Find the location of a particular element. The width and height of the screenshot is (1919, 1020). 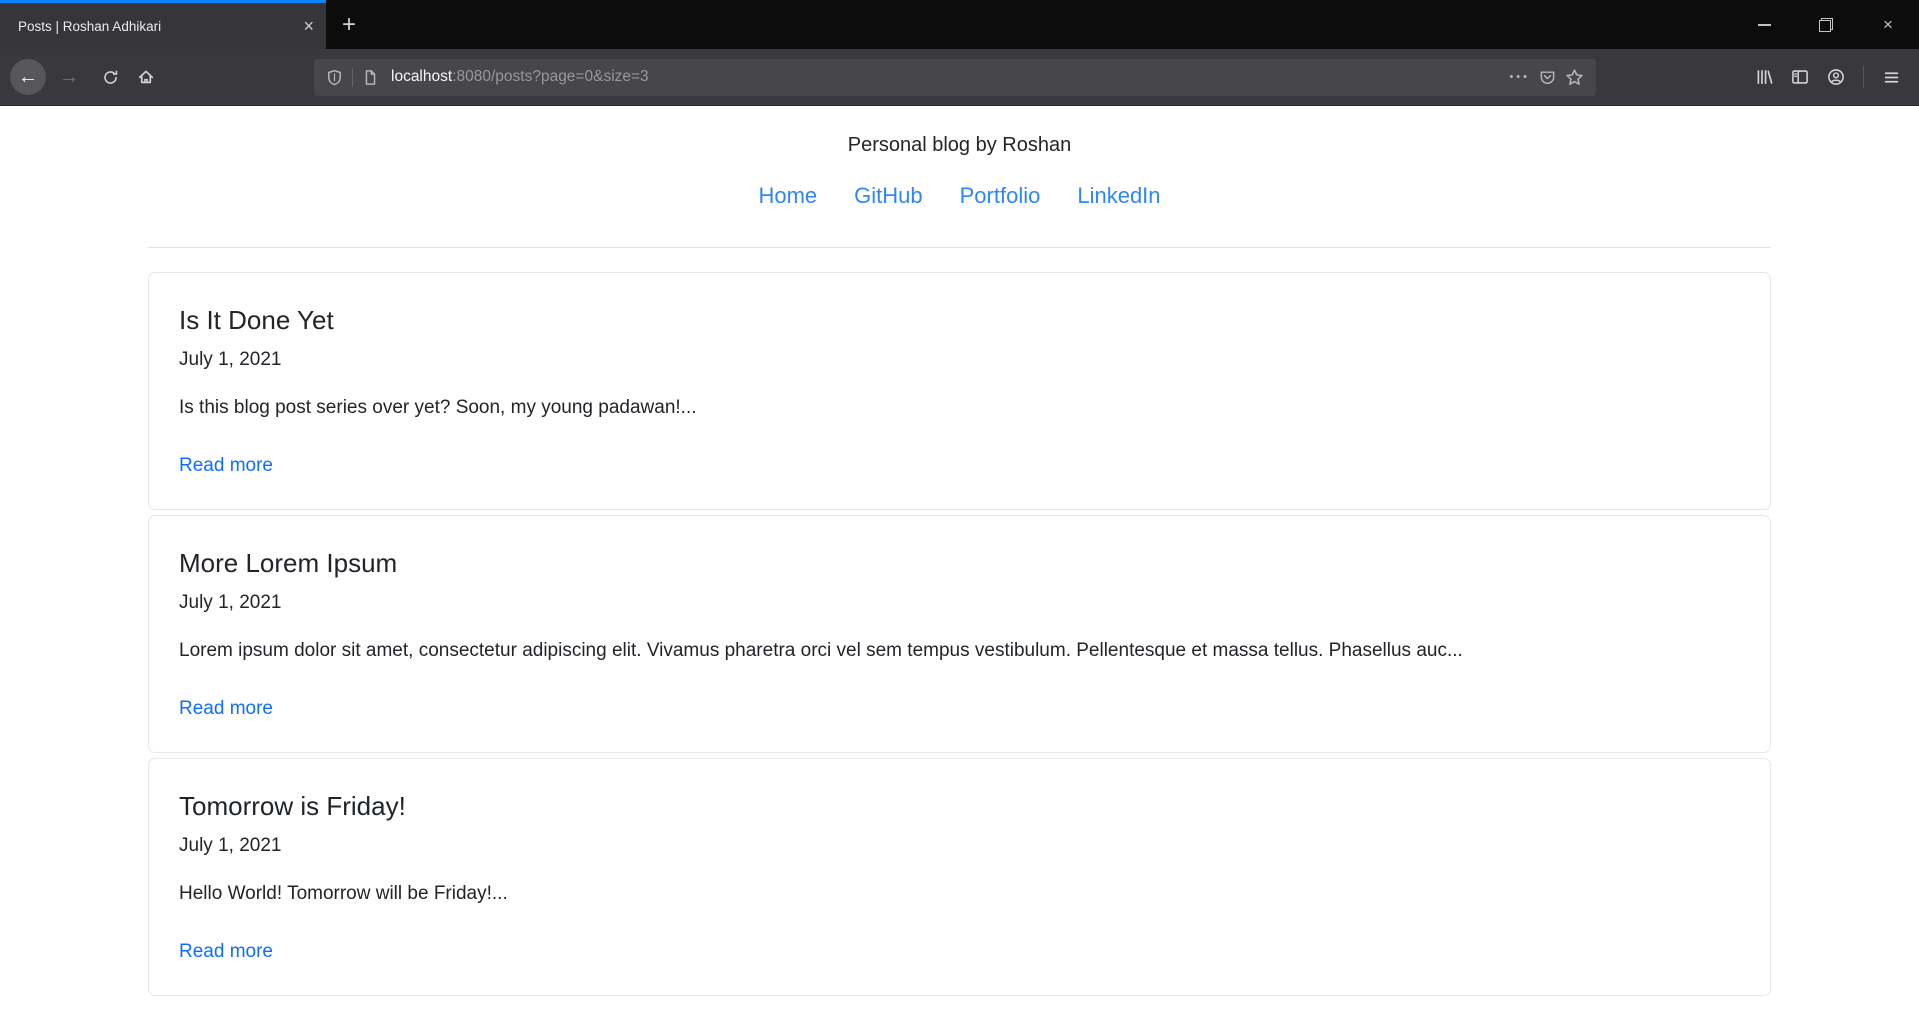

account-icon is located at coordinates (1836, 77).